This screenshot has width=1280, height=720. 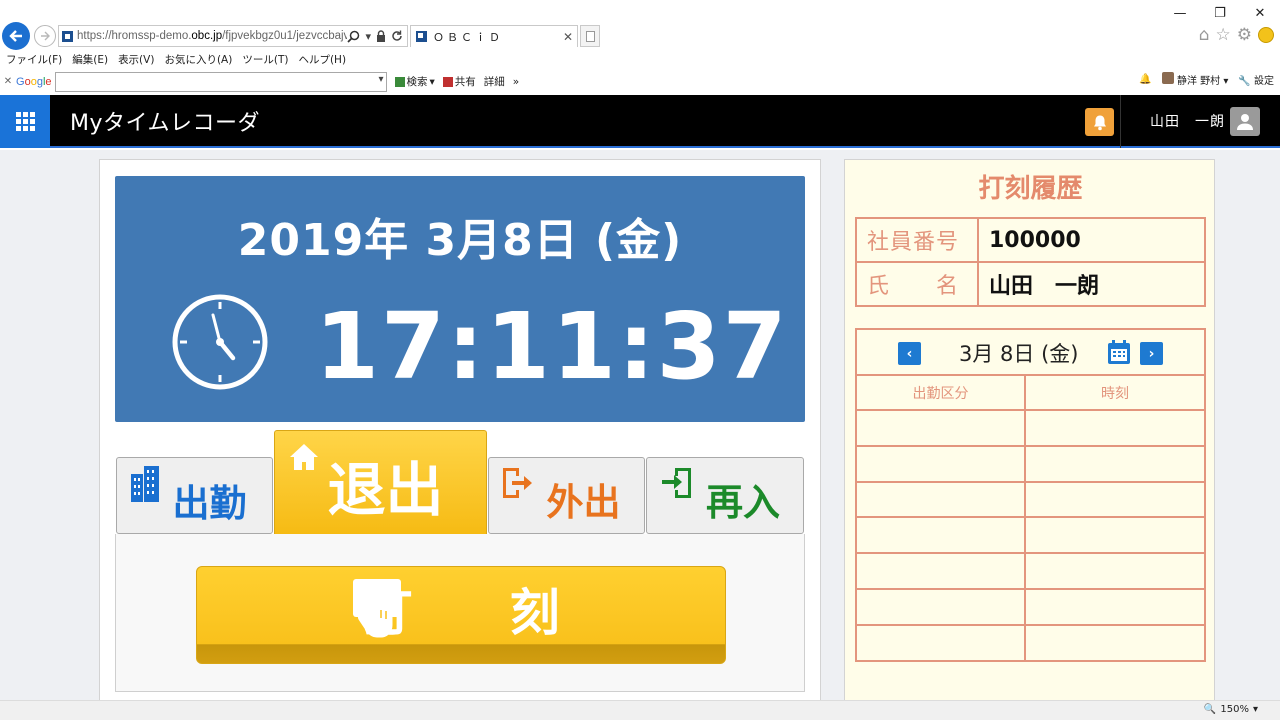 I want to click on stamp-log-table: 出勤区分 時刻, so click(x=1030, y=518).